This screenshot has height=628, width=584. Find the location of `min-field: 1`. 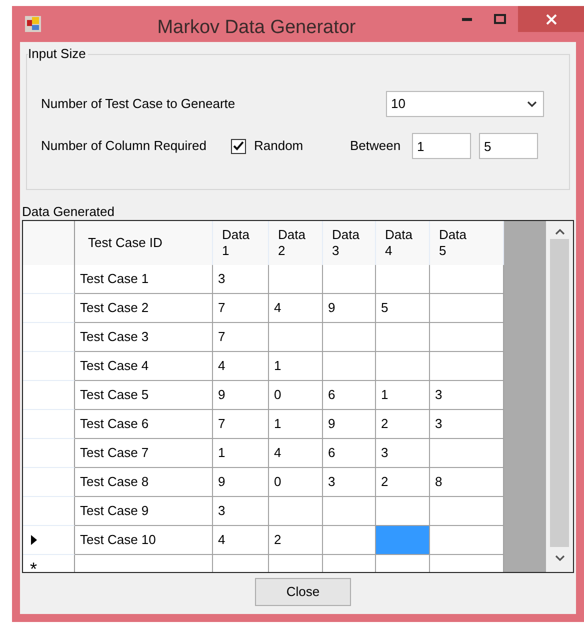

min-field: 1 is located at coordinates (441, 146).